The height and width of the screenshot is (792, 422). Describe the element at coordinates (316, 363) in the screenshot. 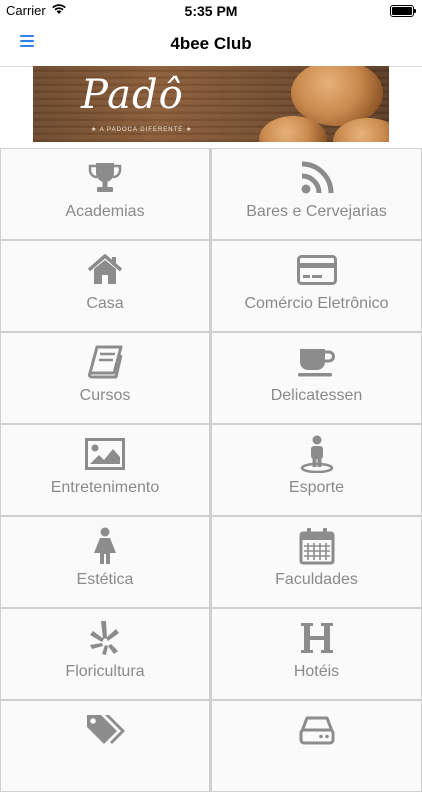

I see `coffee-cup-icon` at that location.